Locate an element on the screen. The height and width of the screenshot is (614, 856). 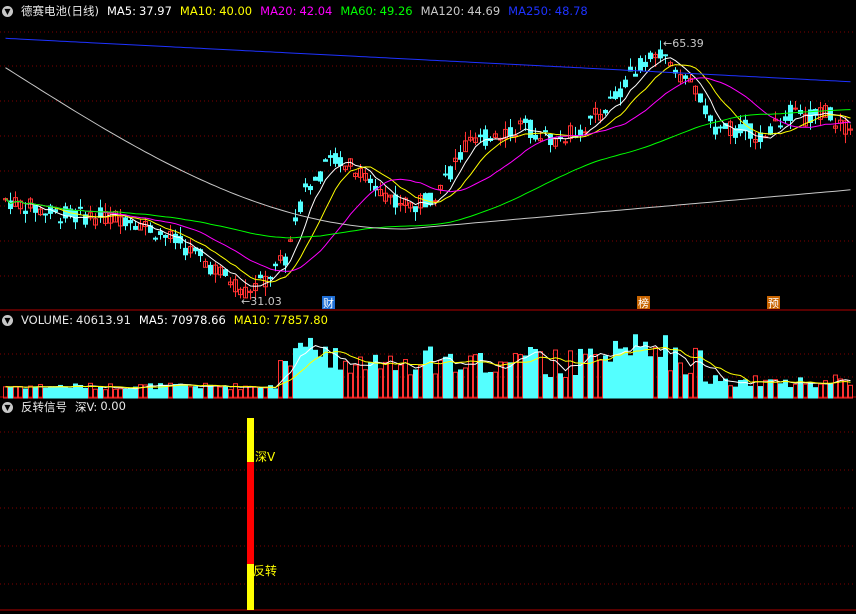
ma-value: 48.78 is located at coordinates (571, 11).